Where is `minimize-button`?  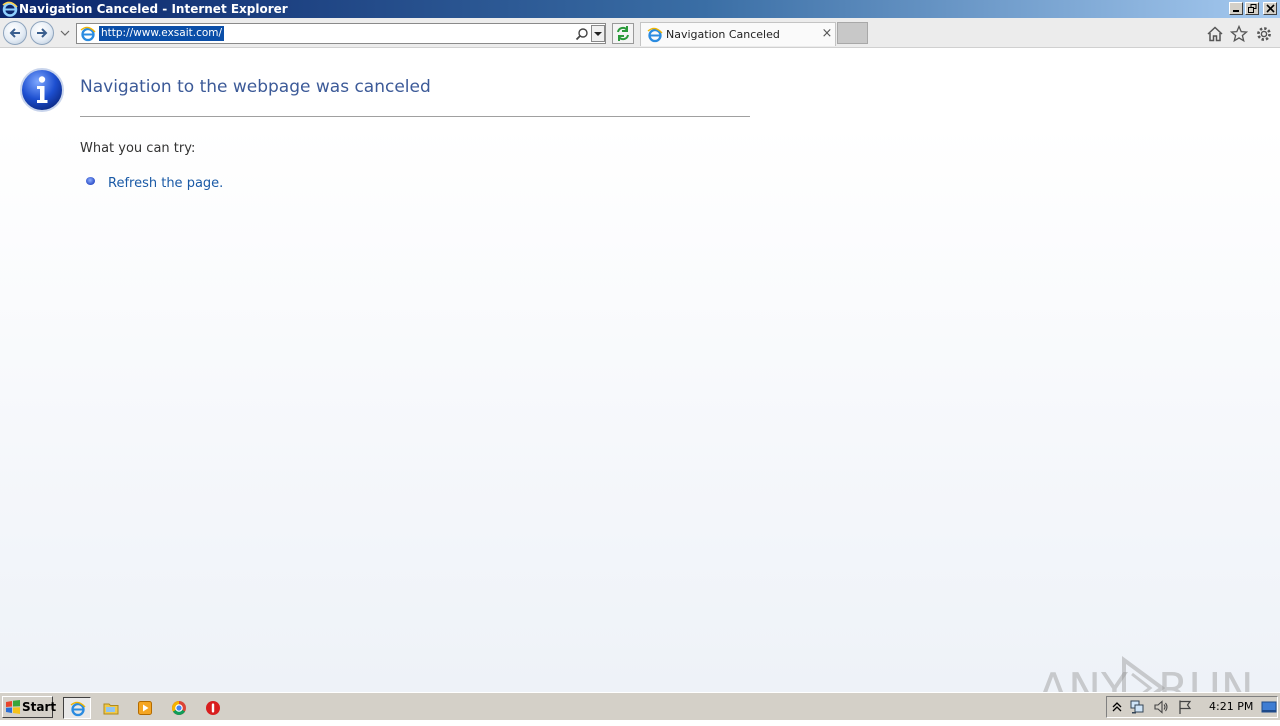
minimize-button is located at coordinates (1236, 8).